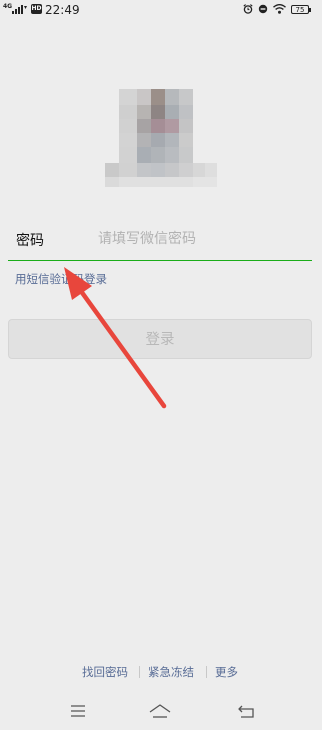 The image size is (322, 730). What do you see at coordinates (301, 9) in the screenshot?
I see `battery-indicator: 75` at bounding box center [301, 9].